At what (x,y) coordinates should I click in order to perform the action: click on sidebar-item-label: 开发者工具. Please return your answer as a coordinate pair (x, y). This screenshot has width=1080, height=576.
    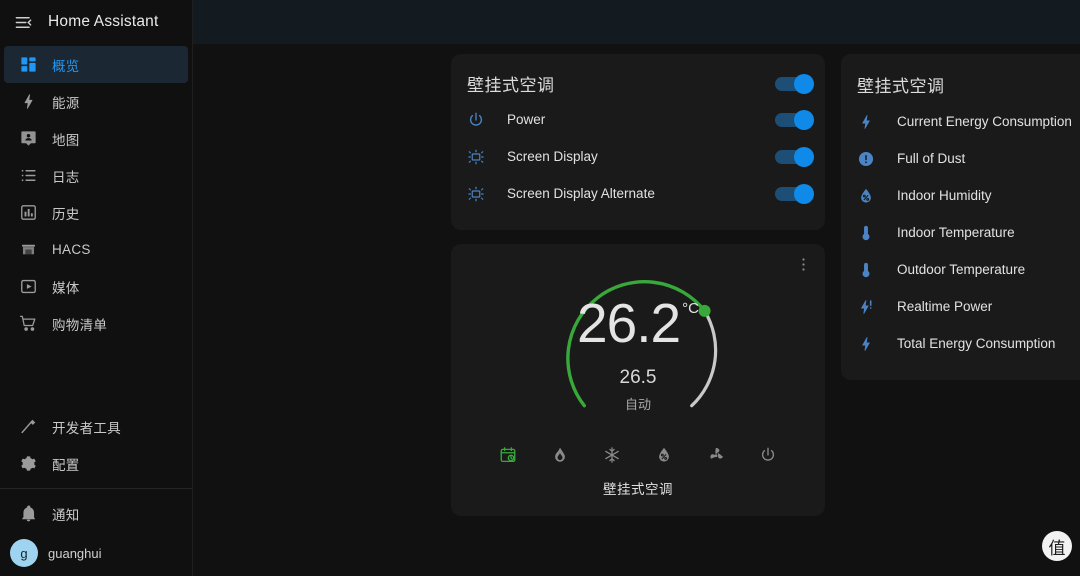
    Looking at the image, I should click on (86, 428).